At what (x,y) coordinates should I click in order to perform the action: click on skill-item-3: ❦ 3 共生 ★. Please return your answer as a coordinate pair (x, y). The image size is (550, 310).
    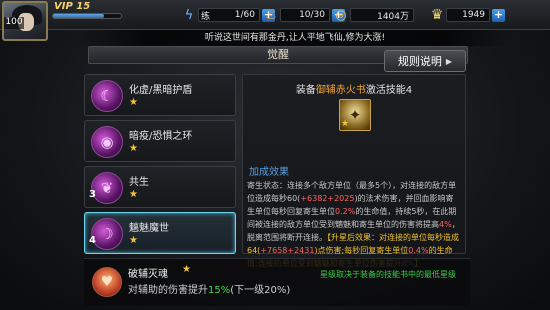
    Looking at the image, I should click on (160, 187).